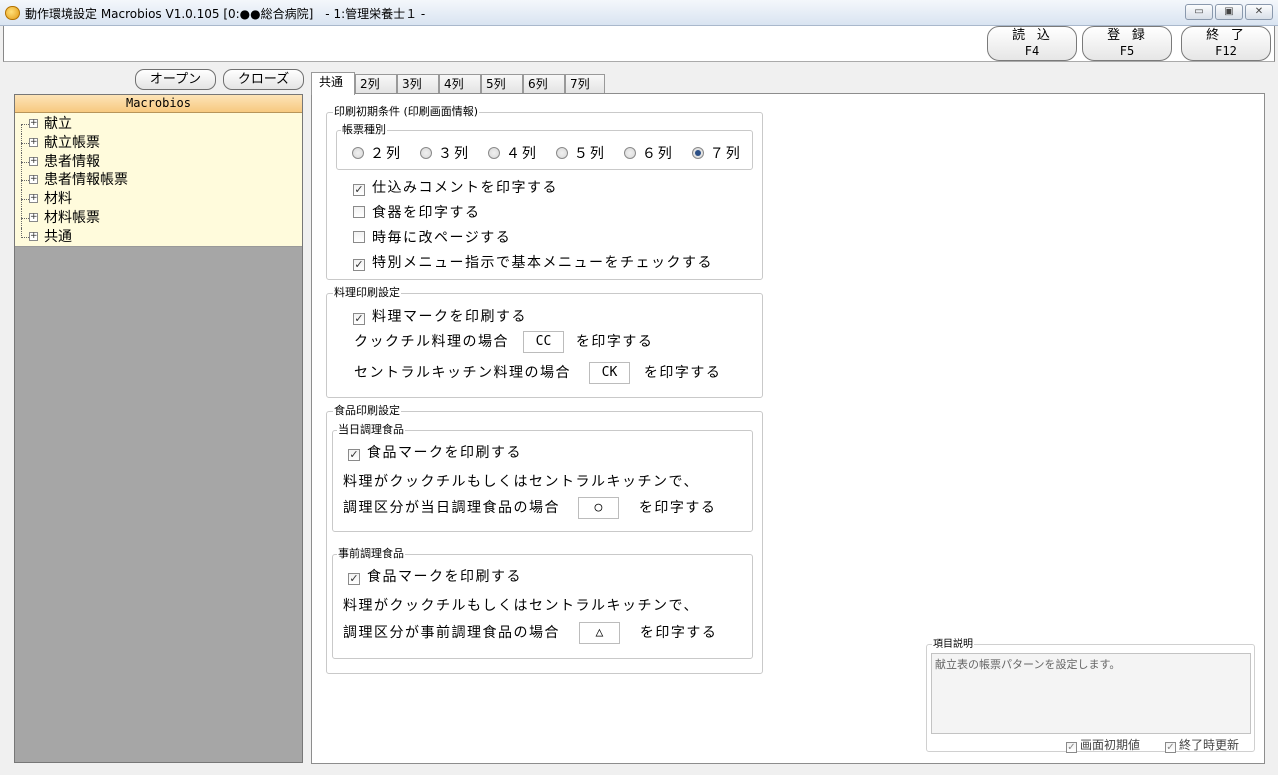 This screenshot has height=775, width=1278. I want to click on sameday-line1: 料理がクックチルもしくはセントラルキッチンで、, so click(521, 482).